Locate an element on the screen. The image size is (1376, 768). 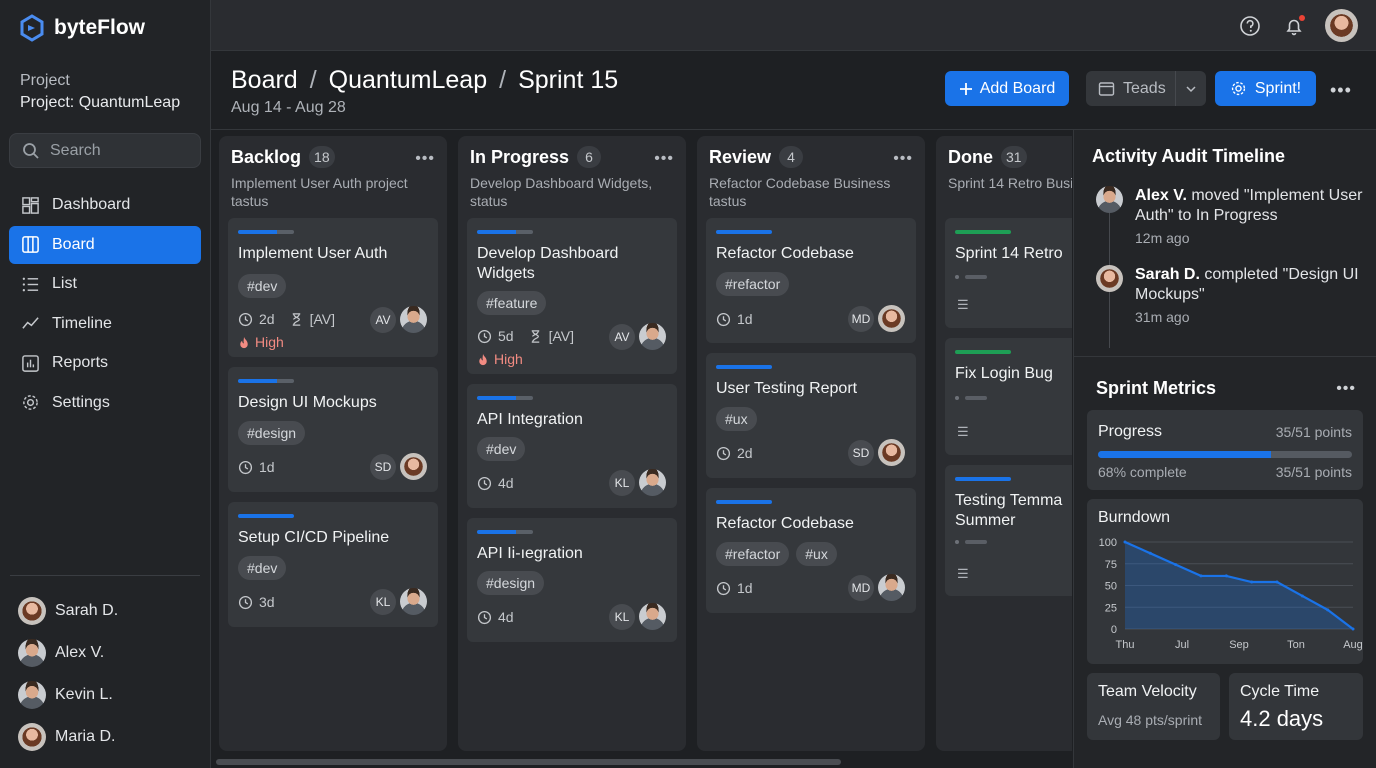
breadcrumb-board: Board is located at coordinates (264, 80).